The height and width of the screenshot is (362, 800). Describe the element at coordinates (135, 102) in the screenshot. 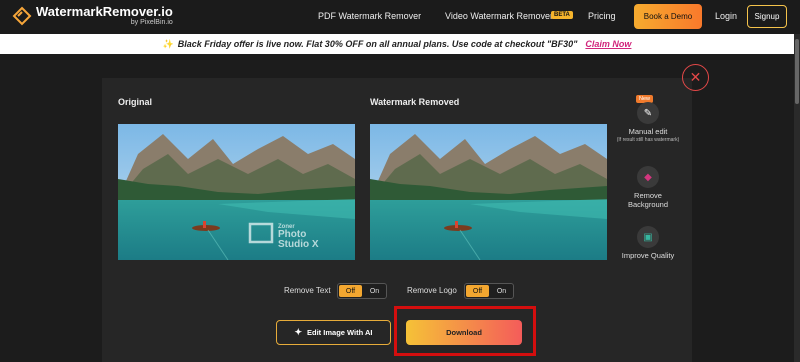

I see `original-label: Original` at that location.